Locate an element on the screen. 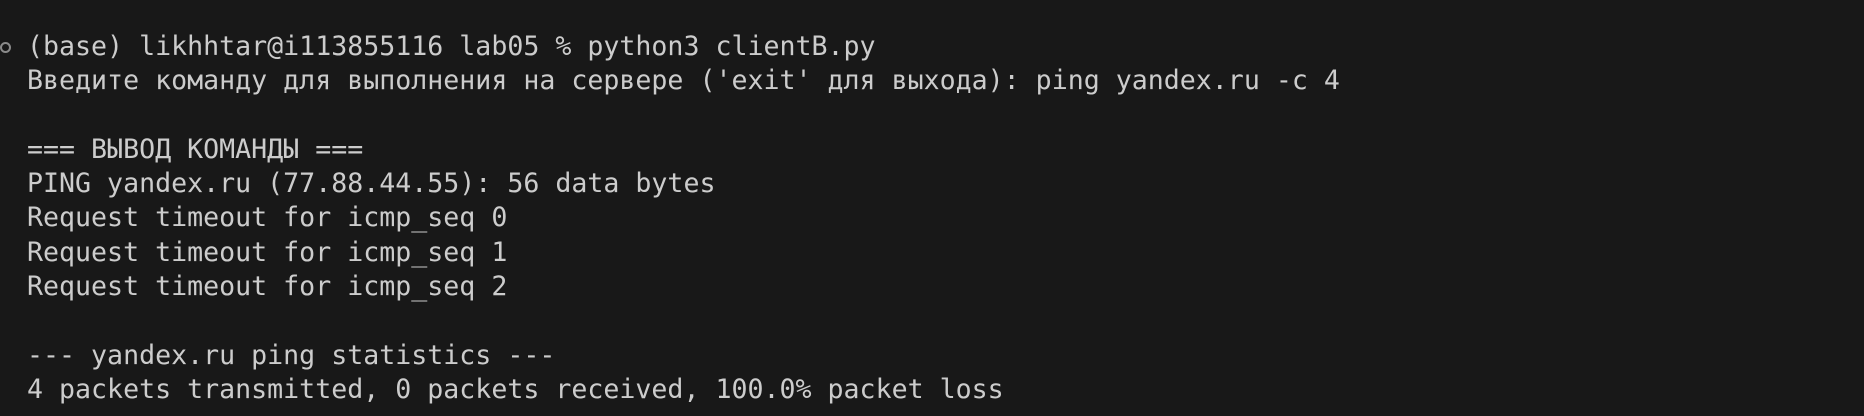 This screenshot has width=1864, height=416. output-line: Request timeout for icmp_seq 1 is located at coordinates (267, 252).